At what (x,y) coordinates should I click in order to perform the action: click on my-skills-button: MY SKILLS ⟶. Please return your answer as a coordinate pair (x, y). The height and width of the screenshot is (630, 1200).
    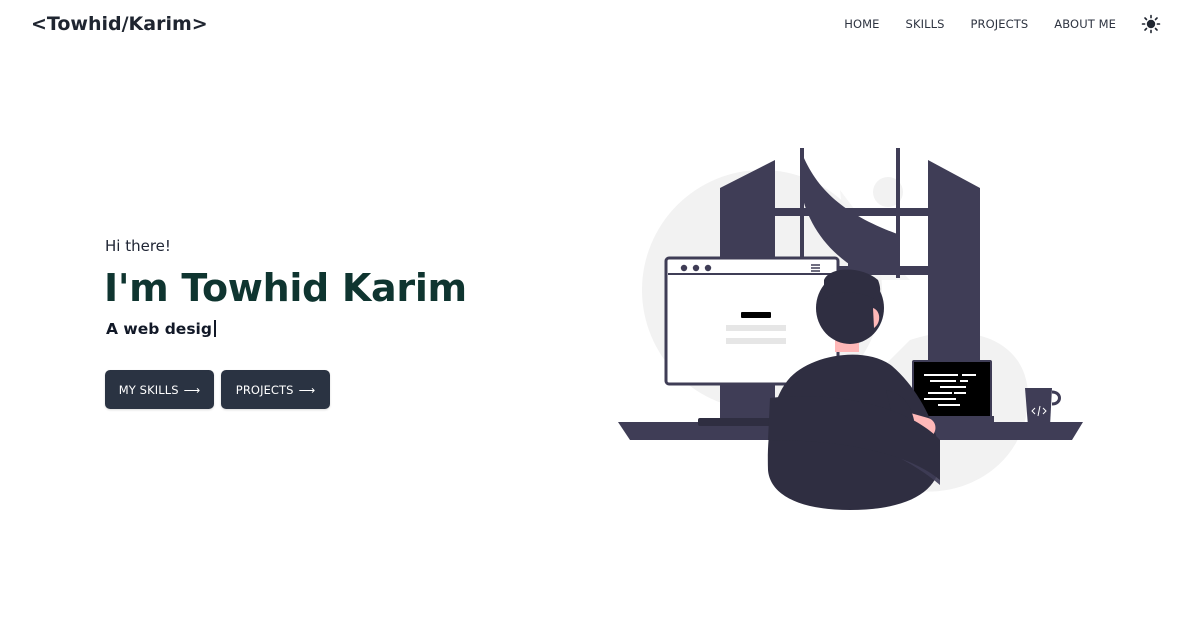
    Looking at the image, I should click on (159, 389).